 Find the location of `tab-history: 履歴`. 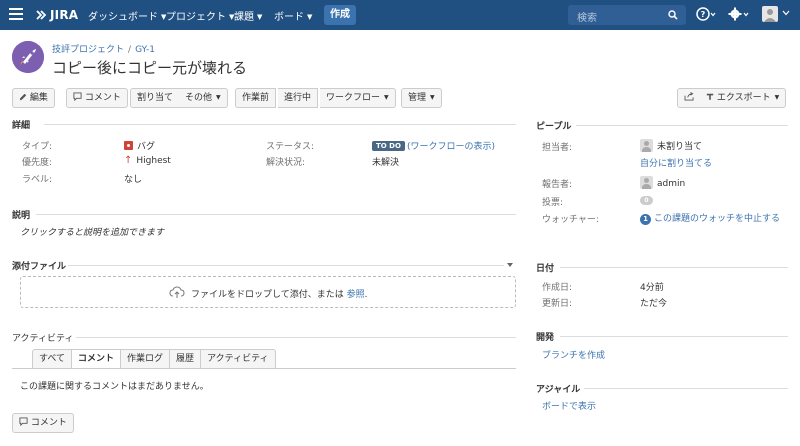

tab-history: 履歴 is located at coordinates (186, 359).